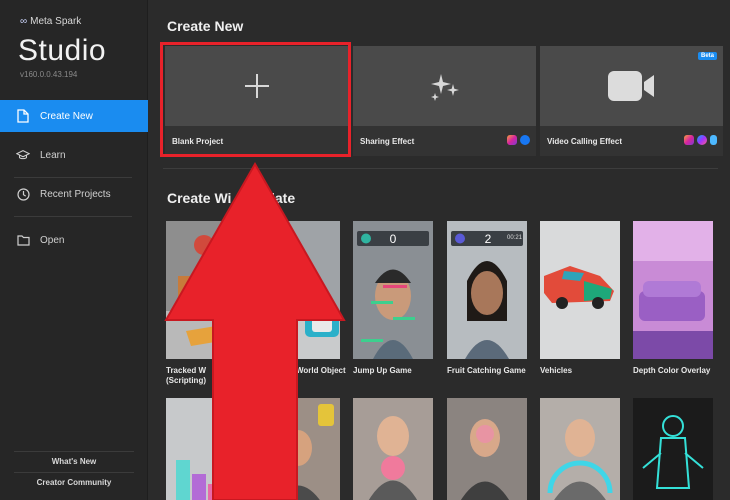  Describe the element at coordinates (255, 99) in the screenshot. I see `blank-project-highlight` at that location.